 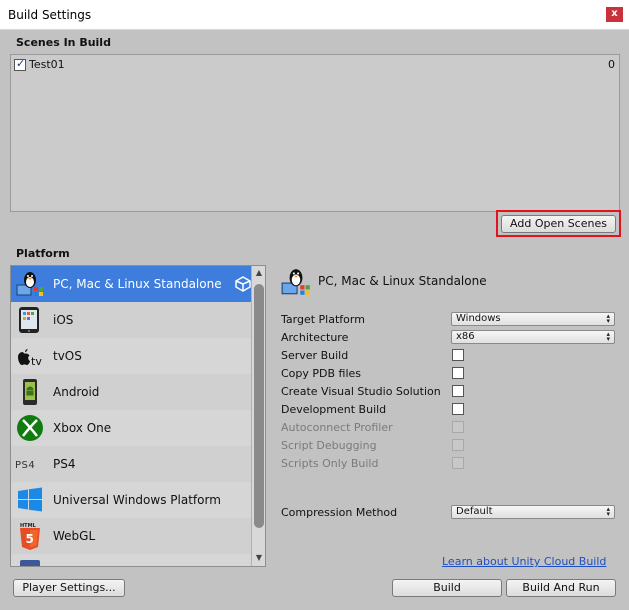 I want to click on platform-item-xbox-one: Xbox One, so click(x=132, y=428).